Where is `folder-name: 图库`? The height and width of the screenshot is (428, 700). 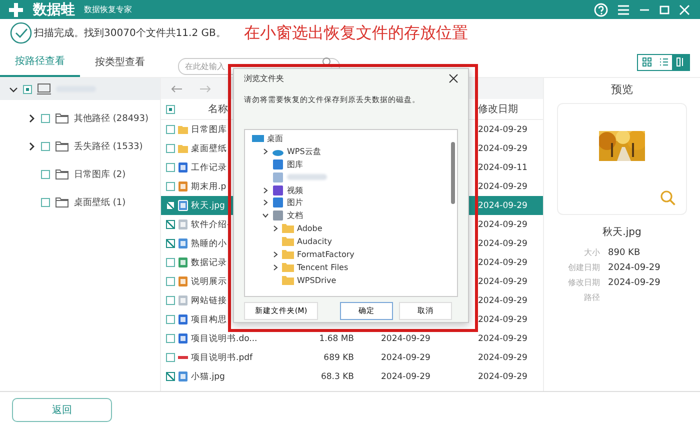
folder-name: 图库 is located at coordinates (295, 164).